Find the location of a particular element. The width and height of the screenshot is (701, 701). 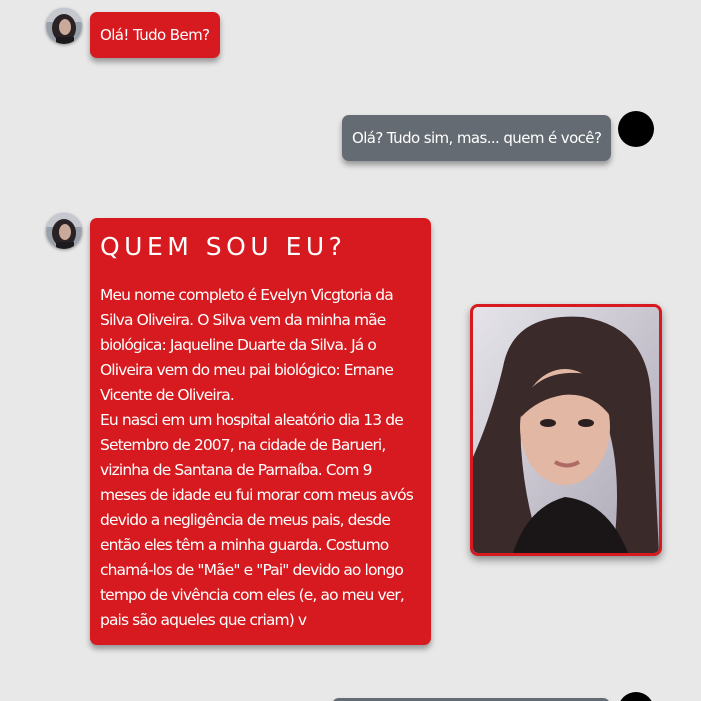

greeting-message-text: Olá! Tudo Bem? is located at coordinates (155, 35).